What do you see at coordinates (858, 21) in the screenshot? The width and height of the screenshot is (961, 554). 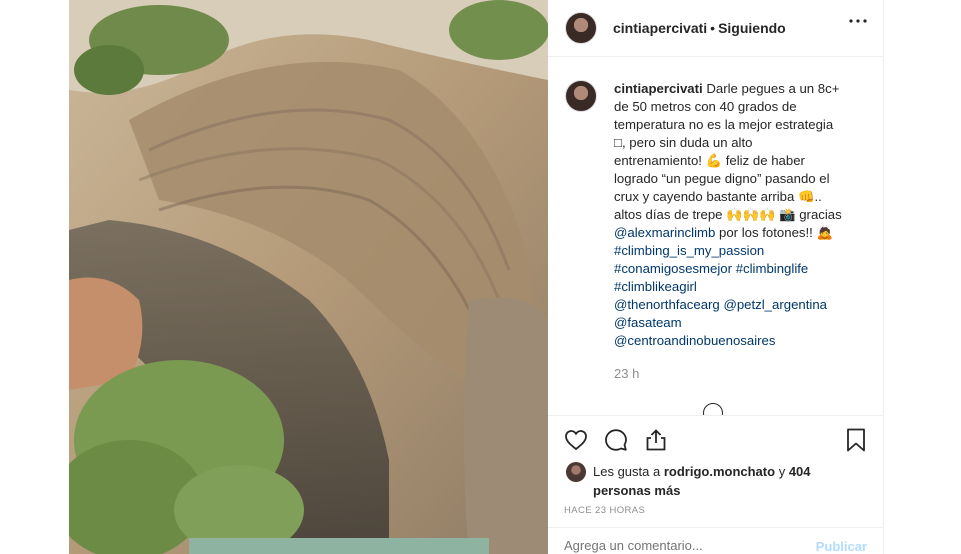 I see `more-options-icon` at bounding box center [858, 21].